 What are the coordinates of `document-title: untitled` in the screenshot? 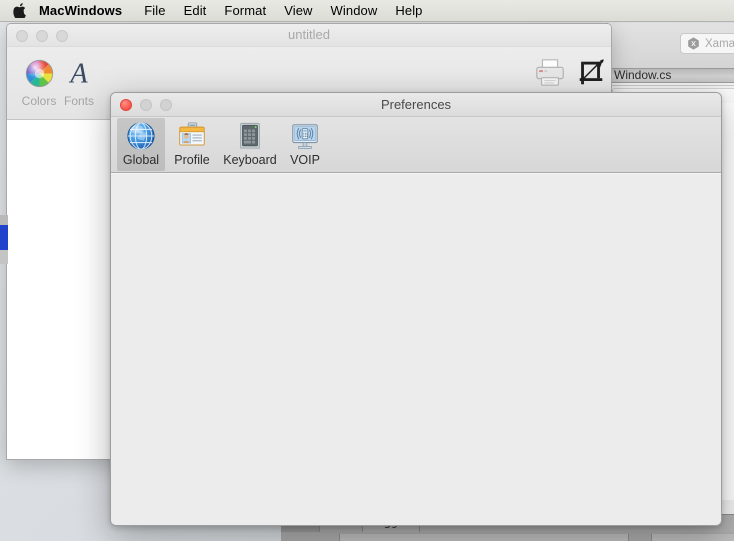 It's located at (309, 34).